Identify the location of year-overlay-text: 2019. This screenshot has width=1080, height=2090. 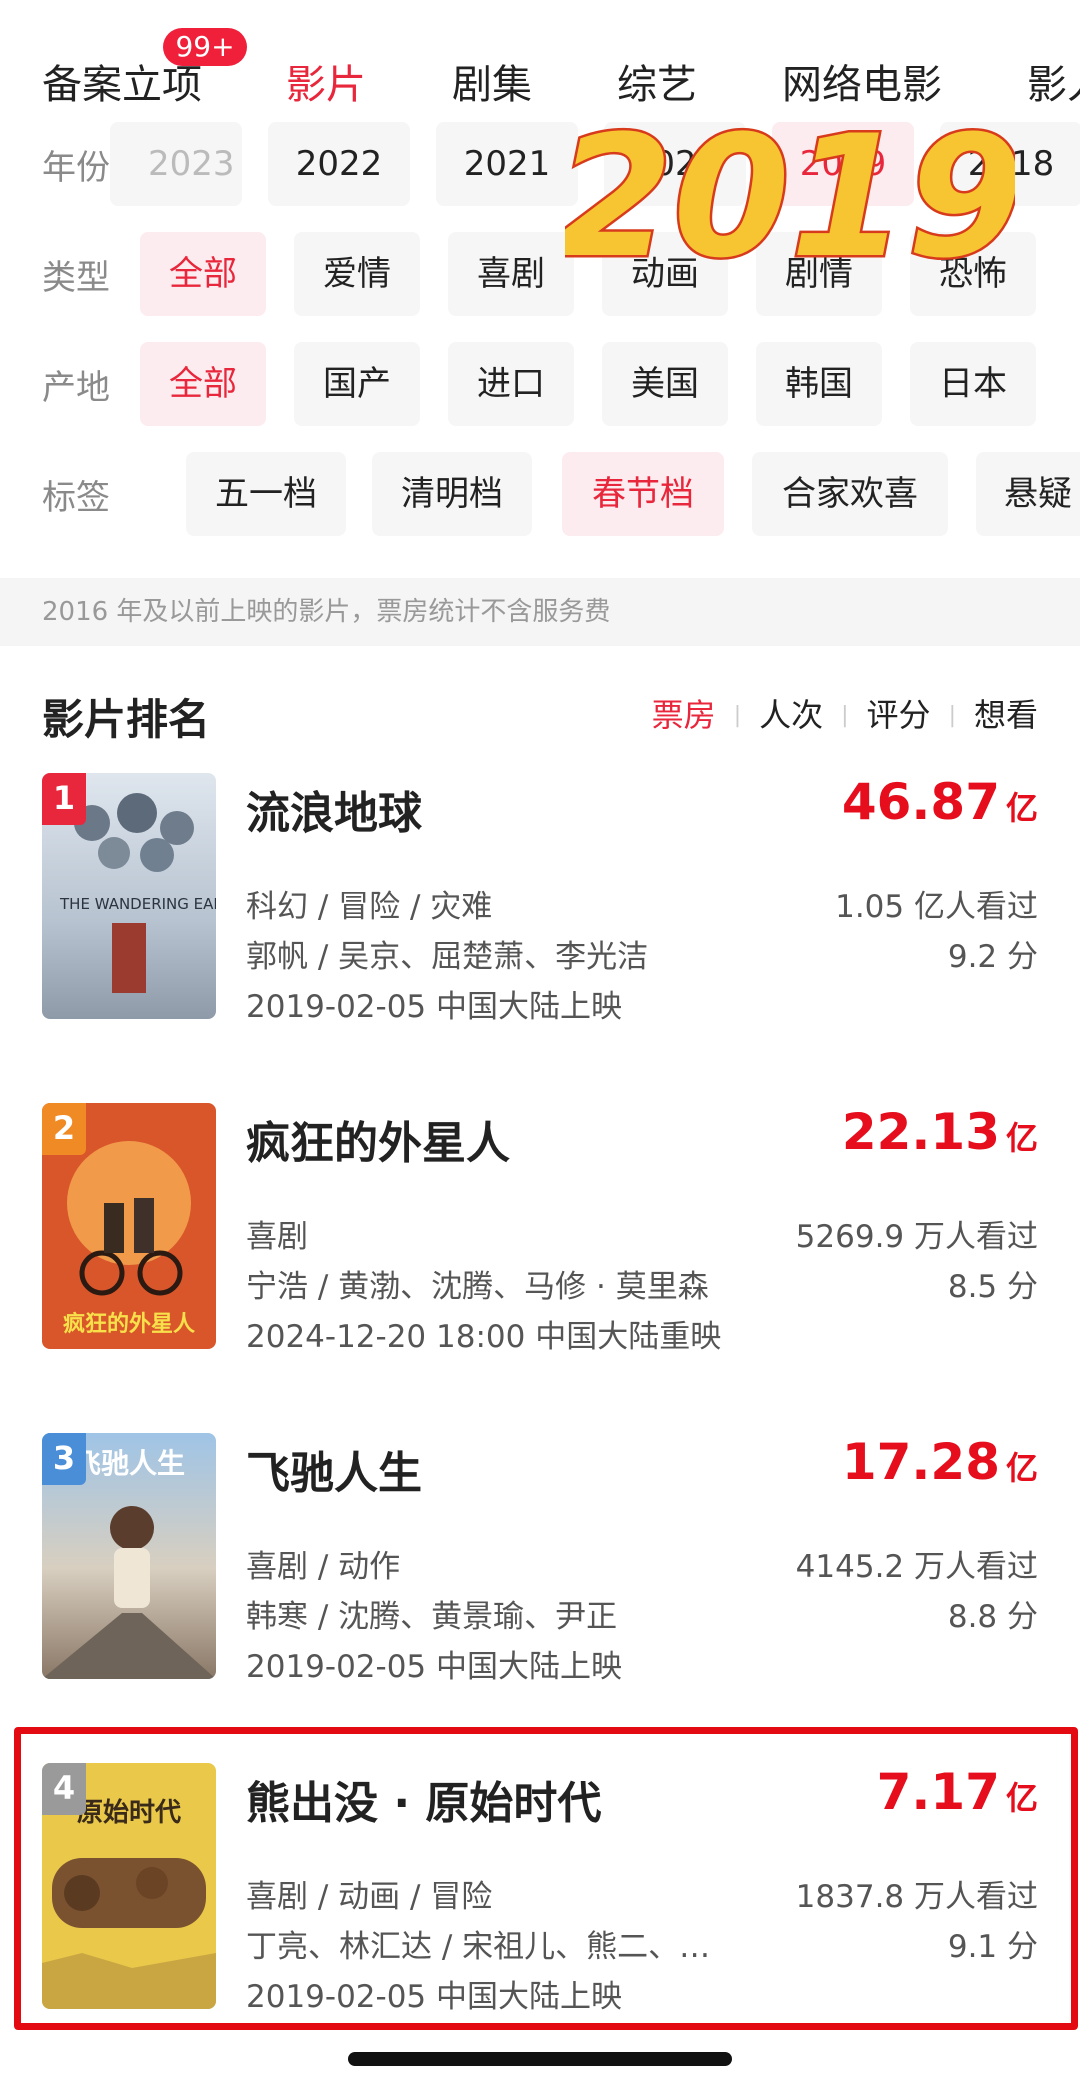
(790, 191).